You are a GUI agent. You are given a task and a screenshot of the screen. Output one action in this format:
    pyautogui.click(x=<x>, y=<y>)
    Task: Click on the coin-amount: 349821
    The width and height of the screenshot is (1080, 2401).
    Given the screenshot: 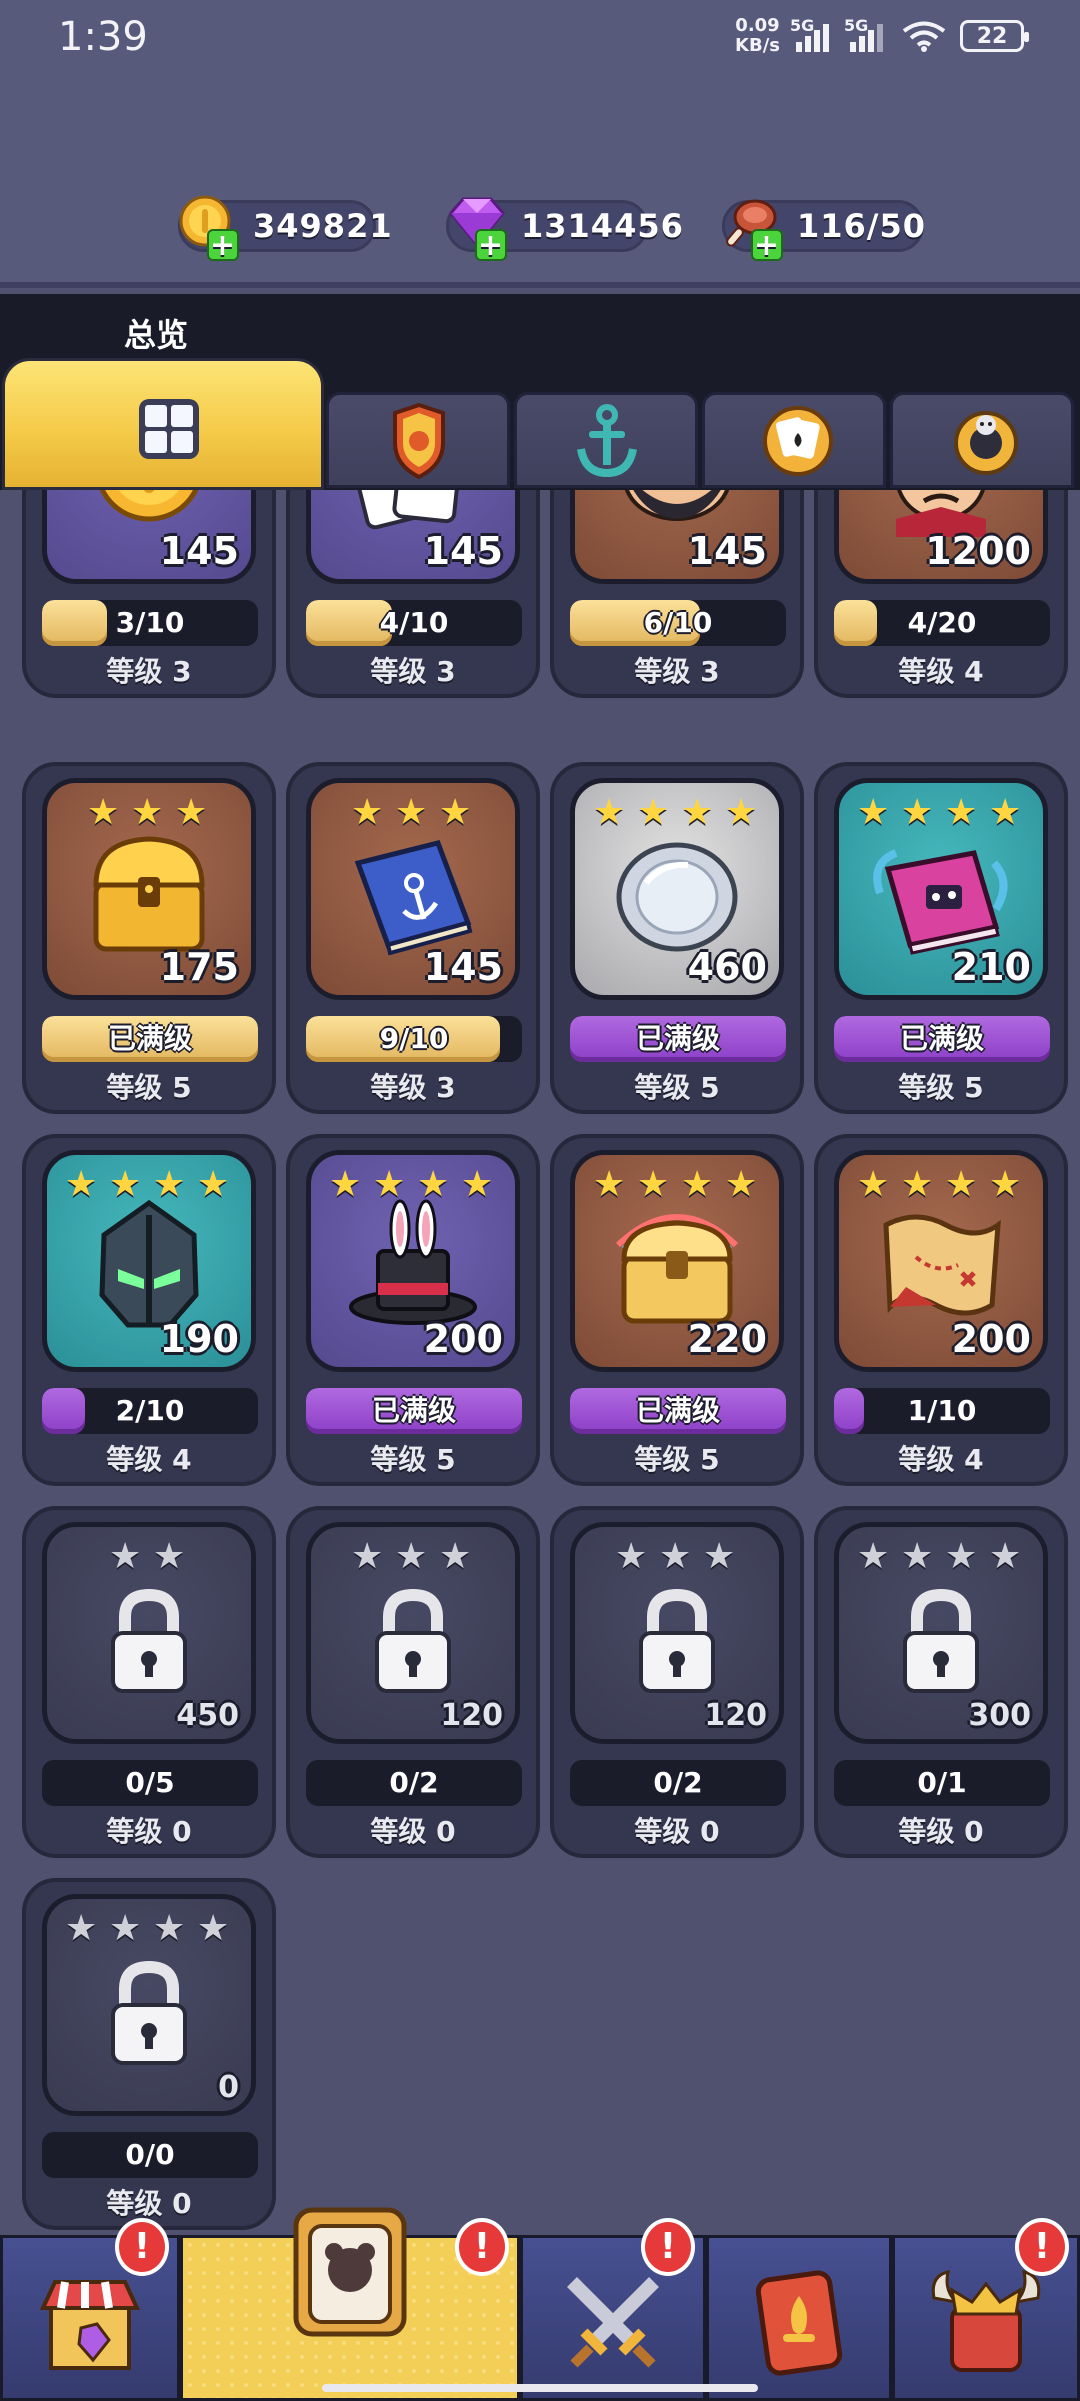 What is the action you would take?
    pyautogui.click(x=323, y=226)
    